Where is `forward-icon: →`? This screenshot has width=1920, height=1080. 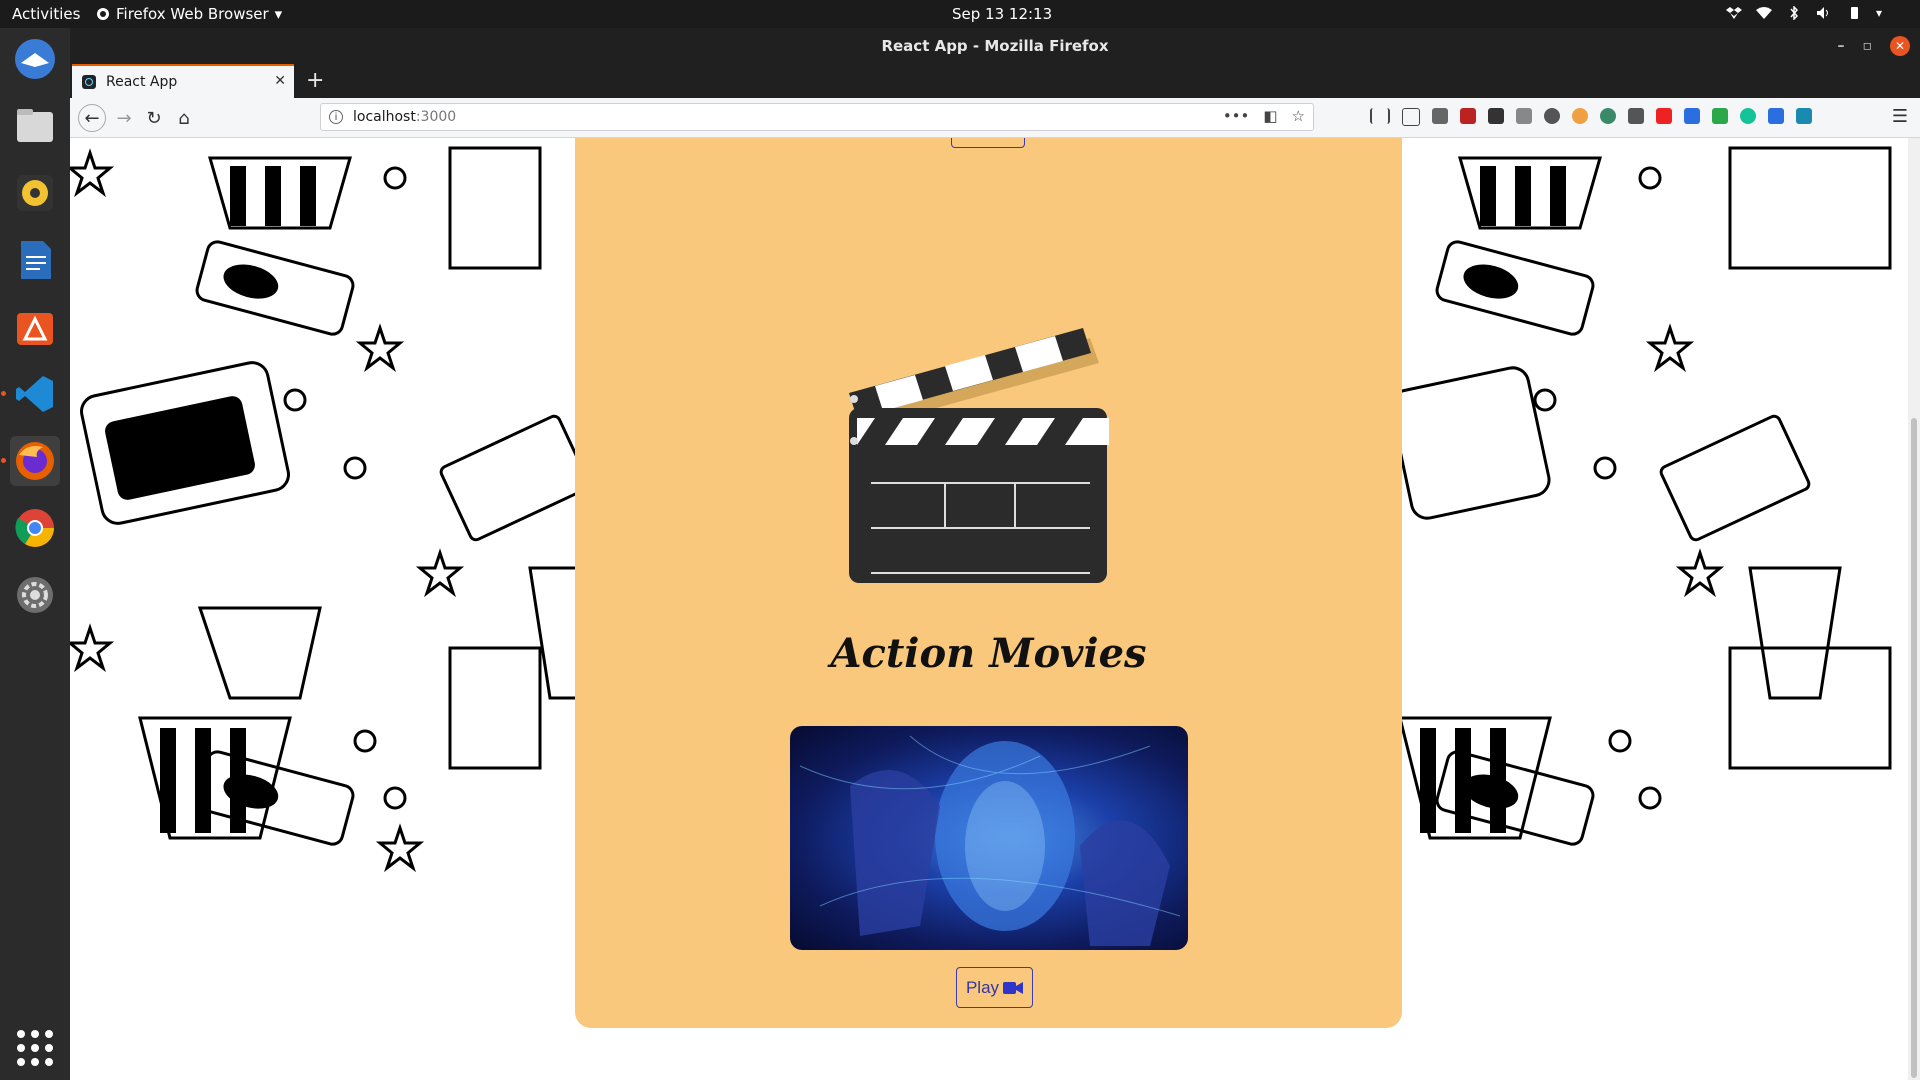
forward-icon: → is located at coordinates (124, 118).